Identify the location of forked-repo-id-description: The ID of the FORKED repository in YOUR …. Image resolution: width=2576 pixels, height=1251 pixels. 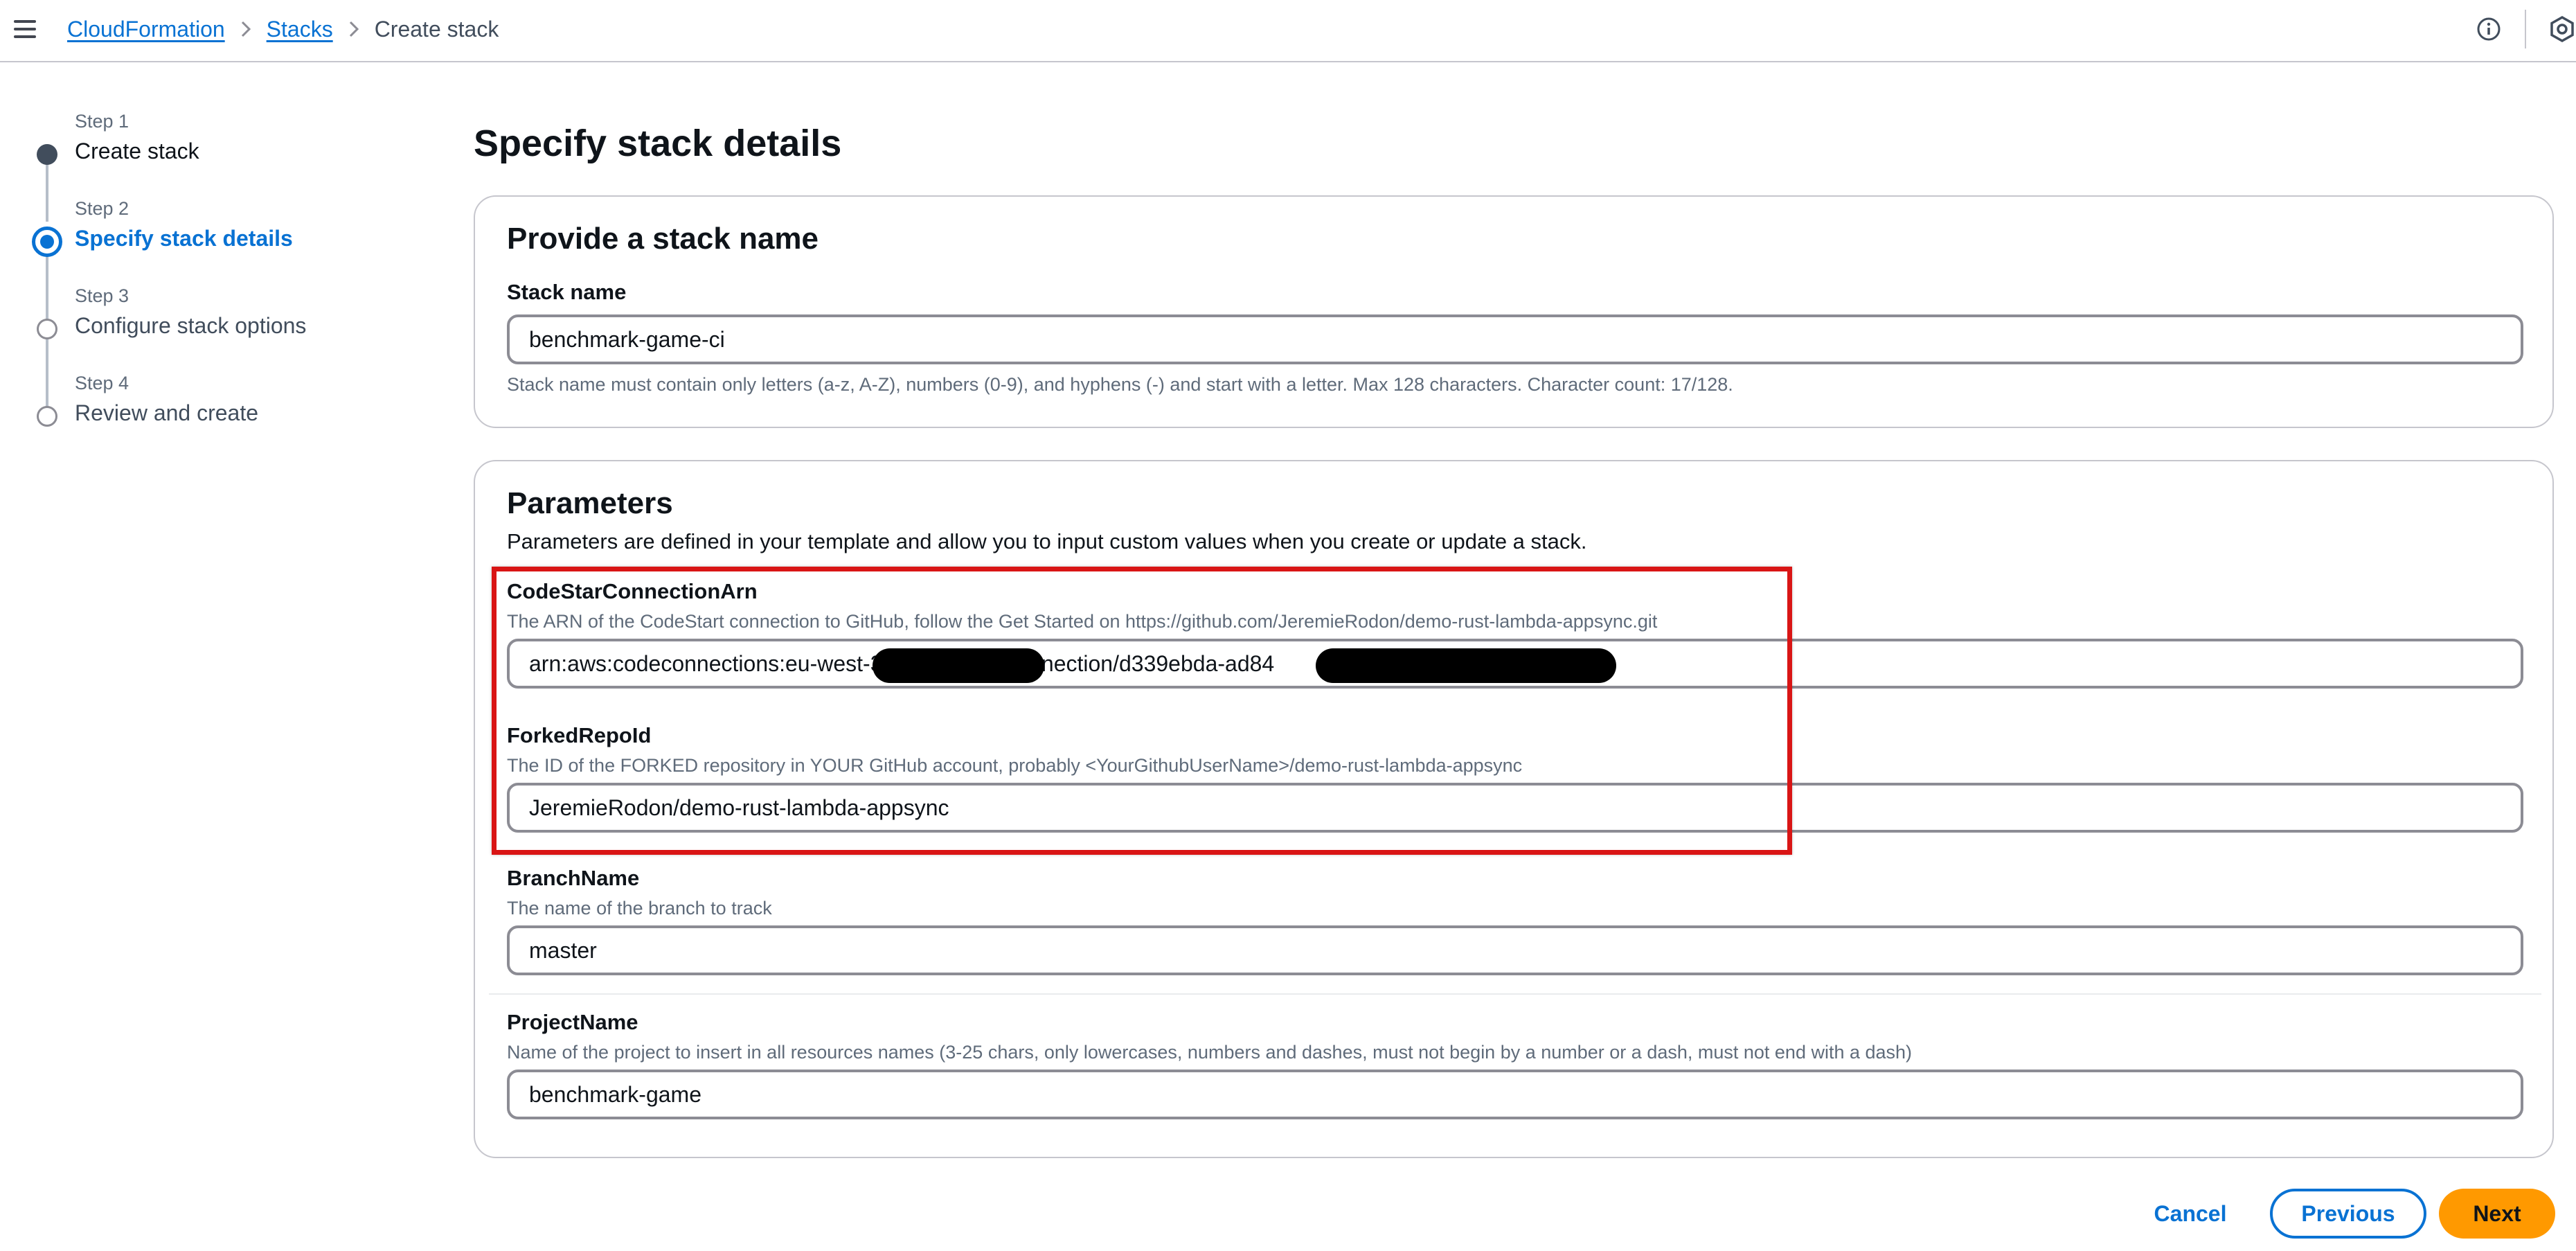
(1015, 765).